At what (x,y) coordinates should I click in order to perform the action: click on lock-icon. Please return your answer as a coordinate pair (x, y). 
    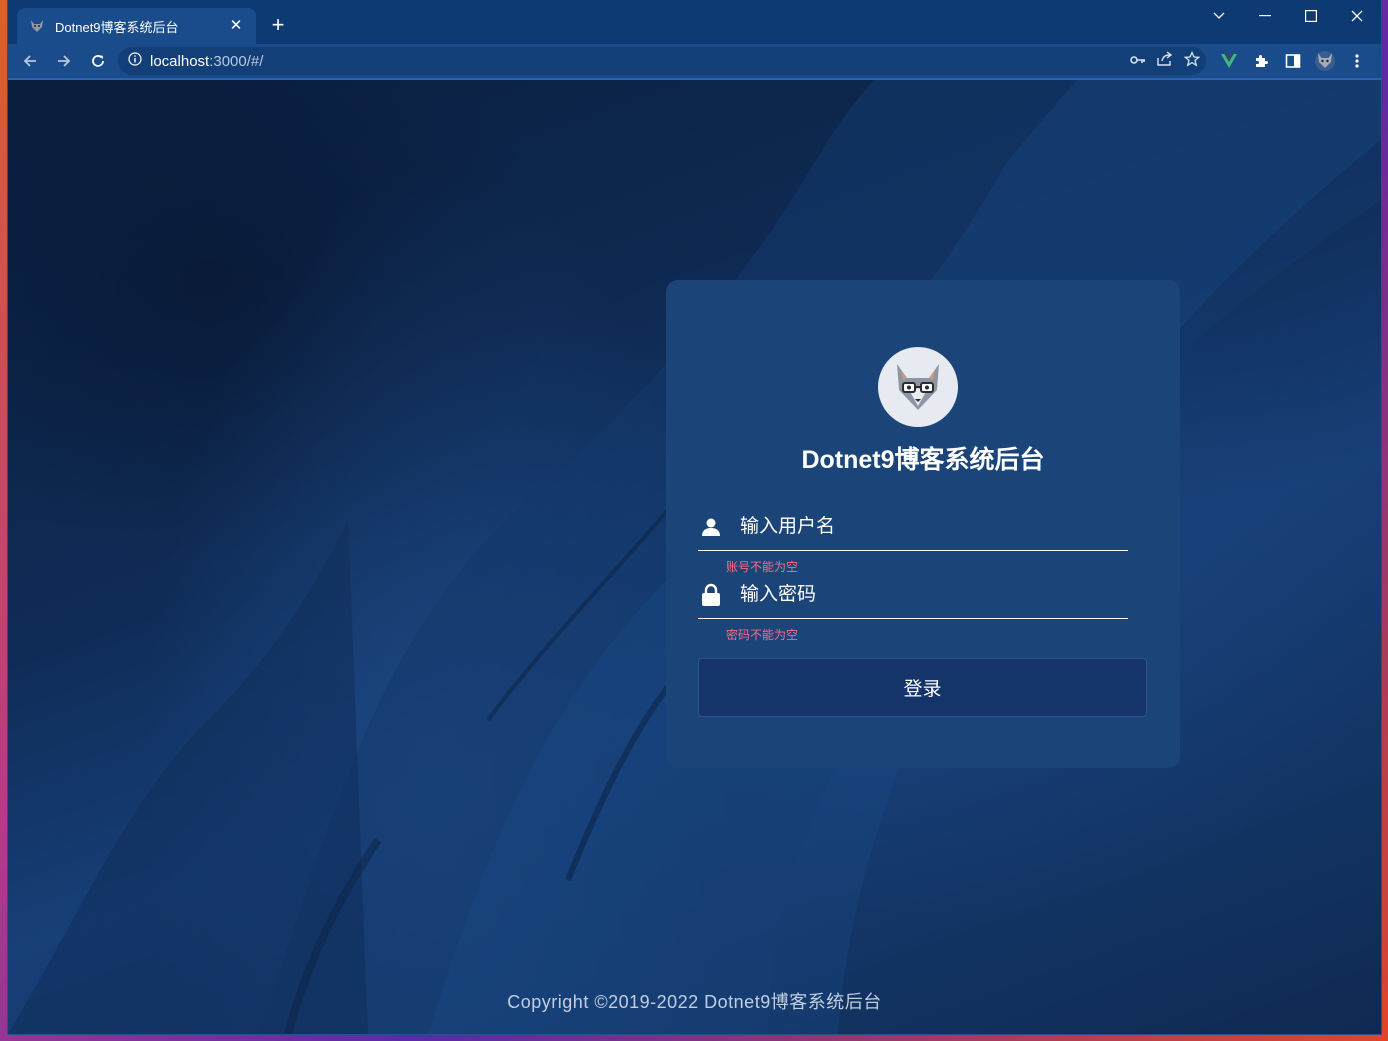
    Looking at the image, I should click on (711, 594).